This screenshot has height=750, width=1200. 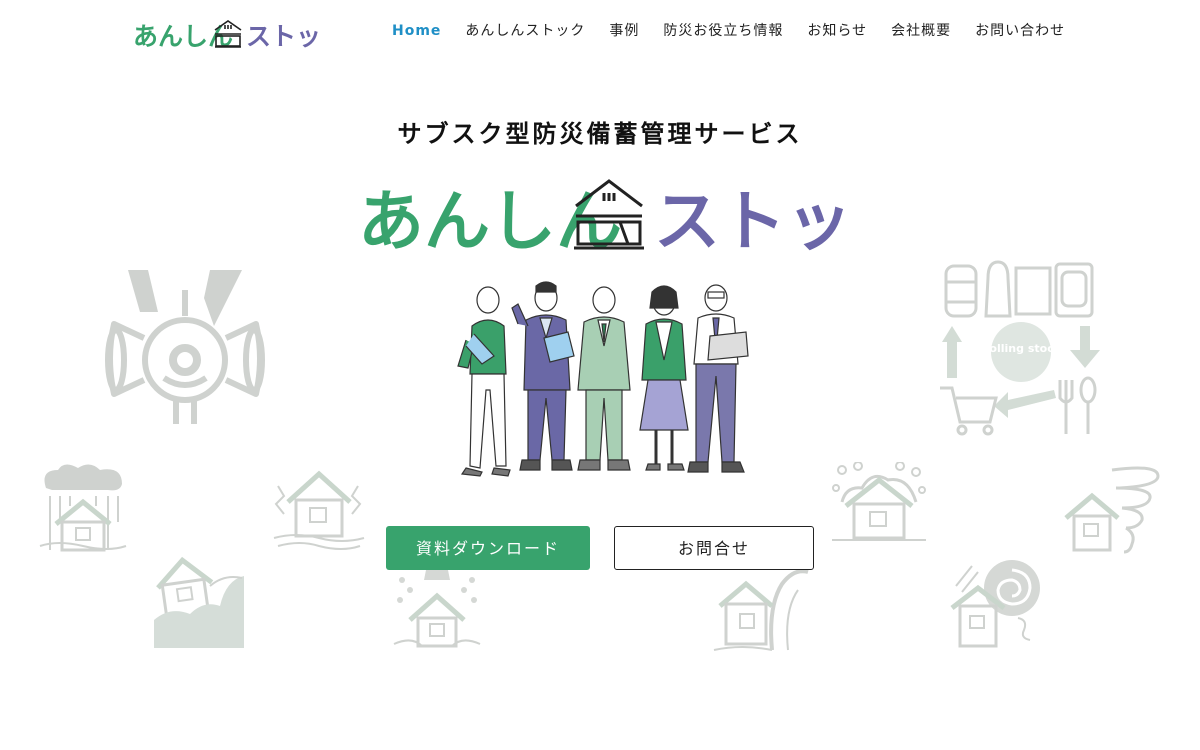 I want to click on tsunami-house-icon, so click(x=761, y=610).